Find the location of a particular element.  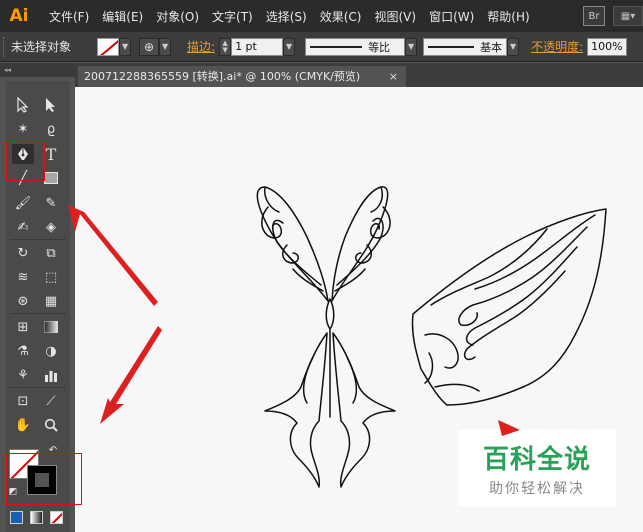

watermark-title: 百科全说 is located at coordinates (536, 459).